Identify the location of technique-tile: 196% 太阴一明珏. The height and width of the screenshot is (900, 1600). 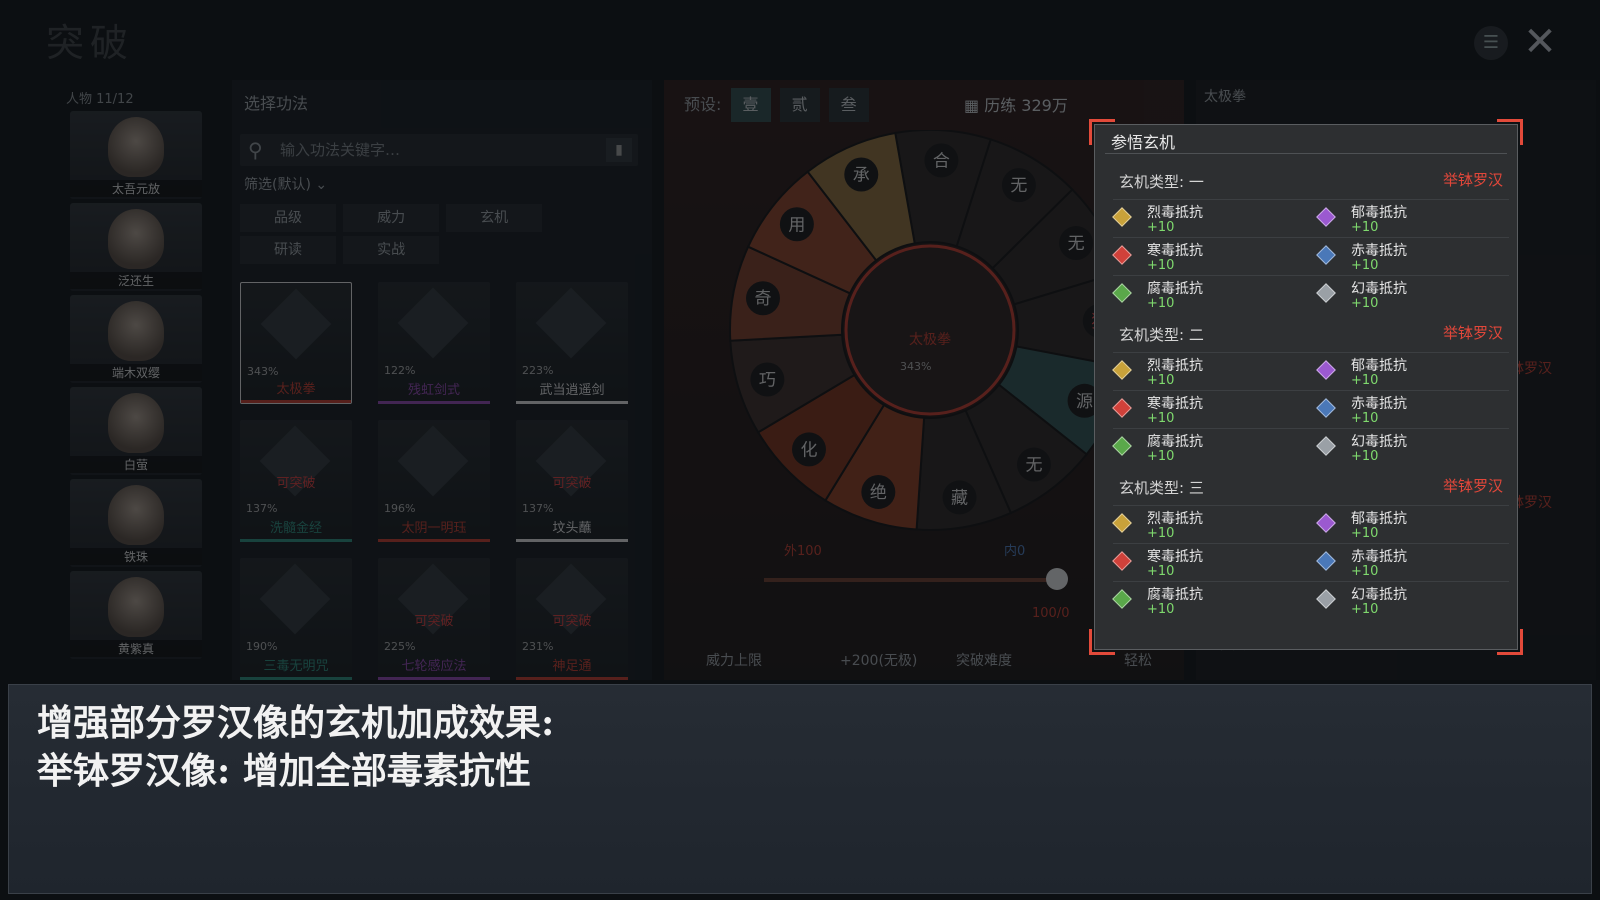
(434, 481).